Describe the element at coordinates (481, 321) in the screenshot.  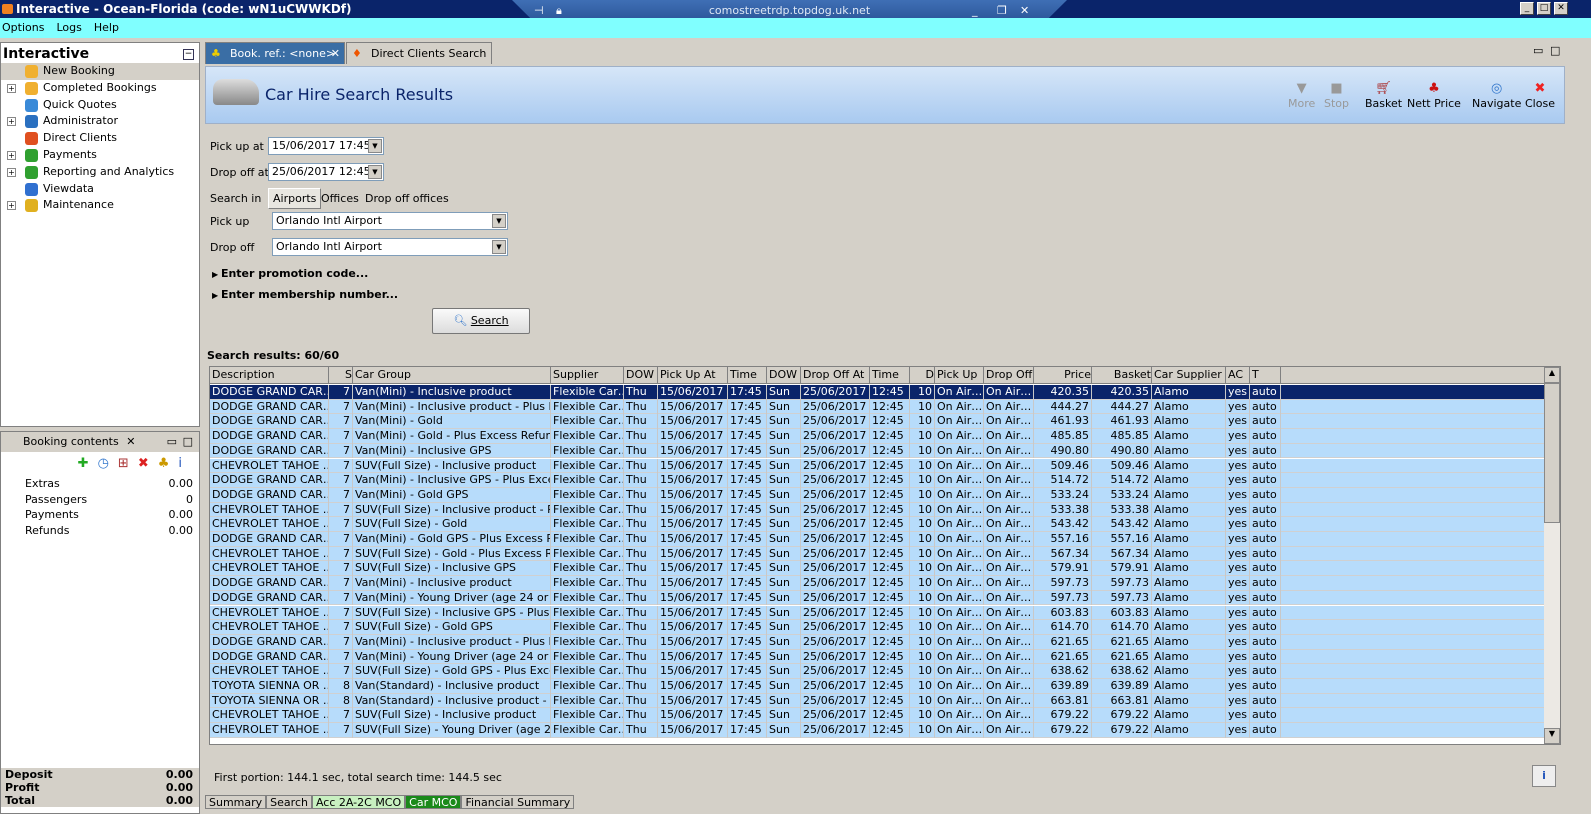
I see `search-button: 🔍︎ Search` at that location.